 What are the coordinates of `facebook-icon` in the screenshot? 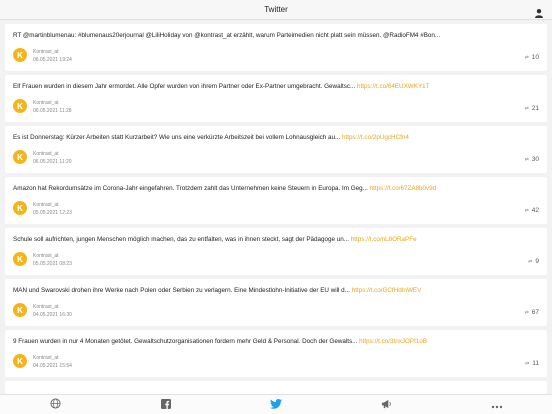 It's located at (165, 405).